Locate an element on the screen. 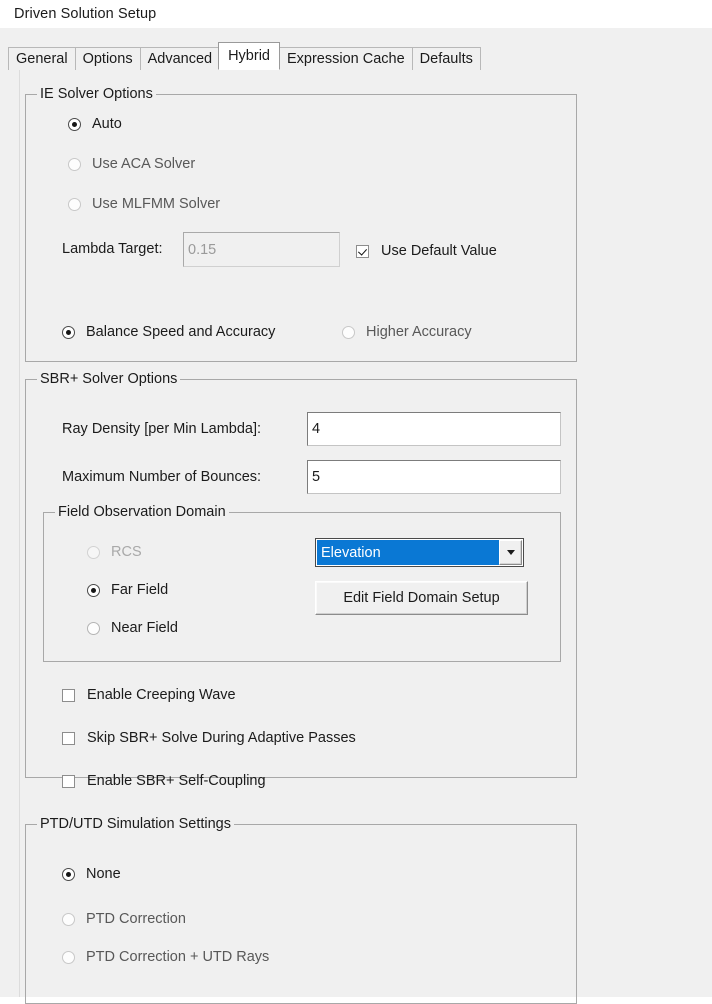  radio-rcs-indicator is located at coordinates (93, 552).